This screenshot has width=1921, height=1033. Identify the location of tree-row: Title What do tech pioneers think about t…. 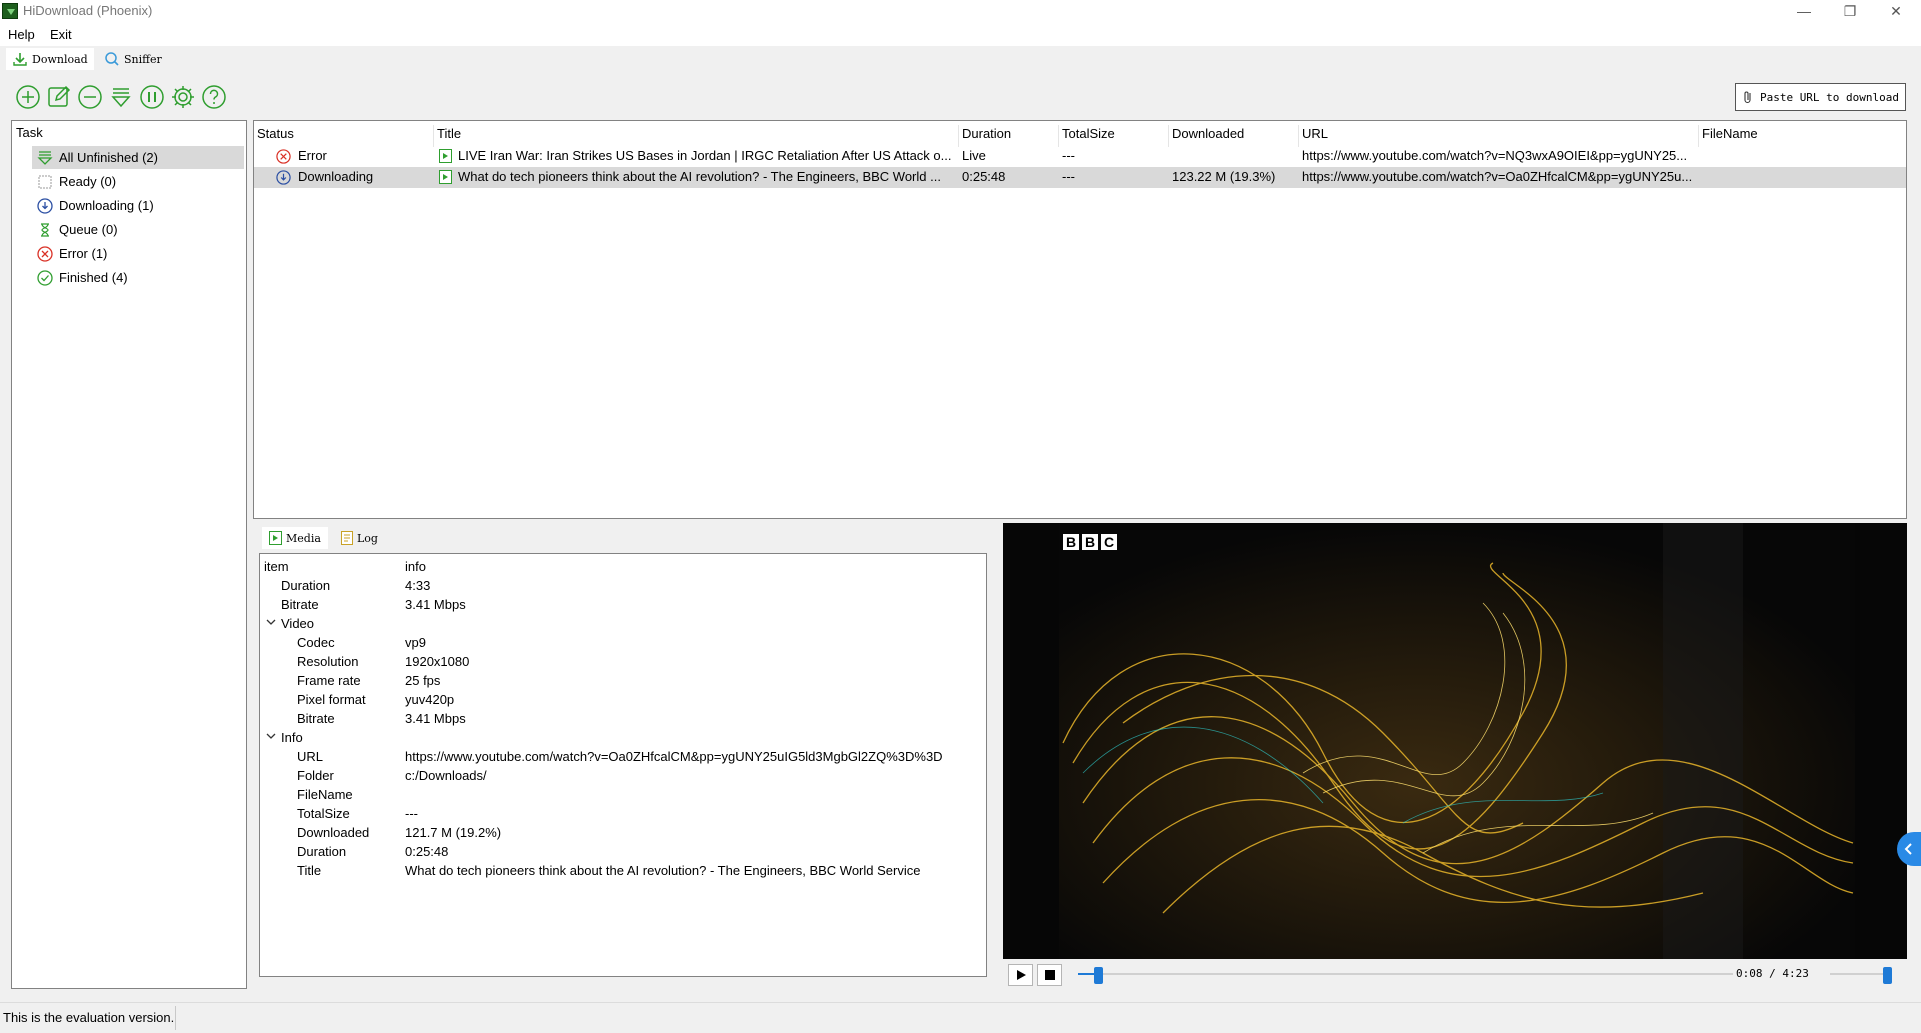
(623, 870).